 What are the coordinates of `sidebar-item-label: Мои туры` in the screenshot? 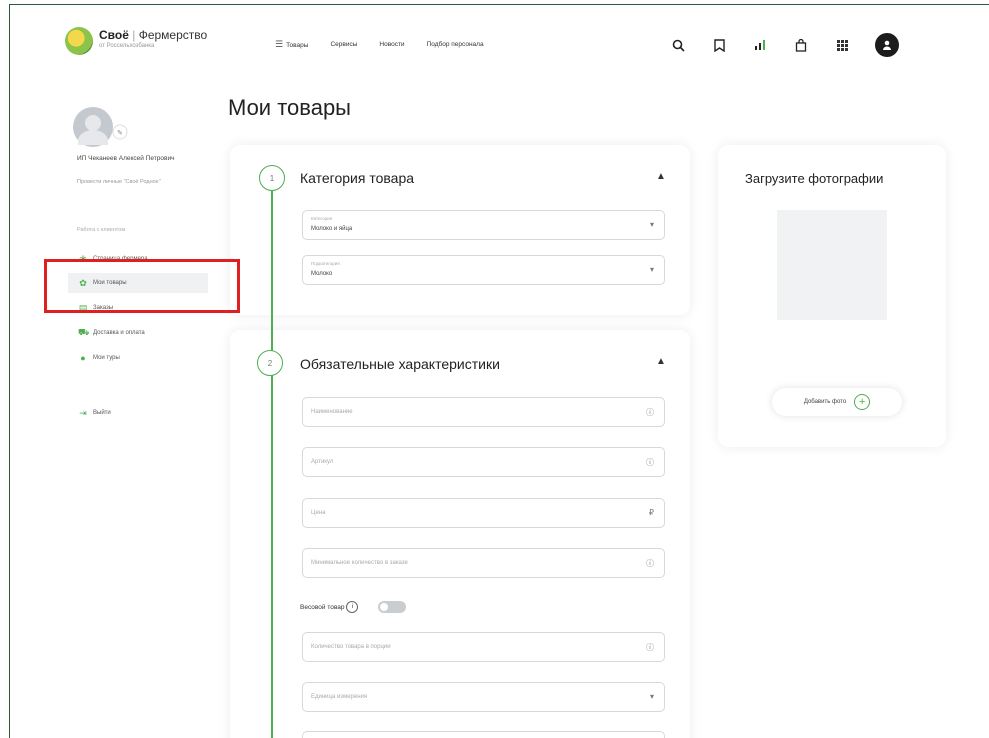 It's located at (106, 358).